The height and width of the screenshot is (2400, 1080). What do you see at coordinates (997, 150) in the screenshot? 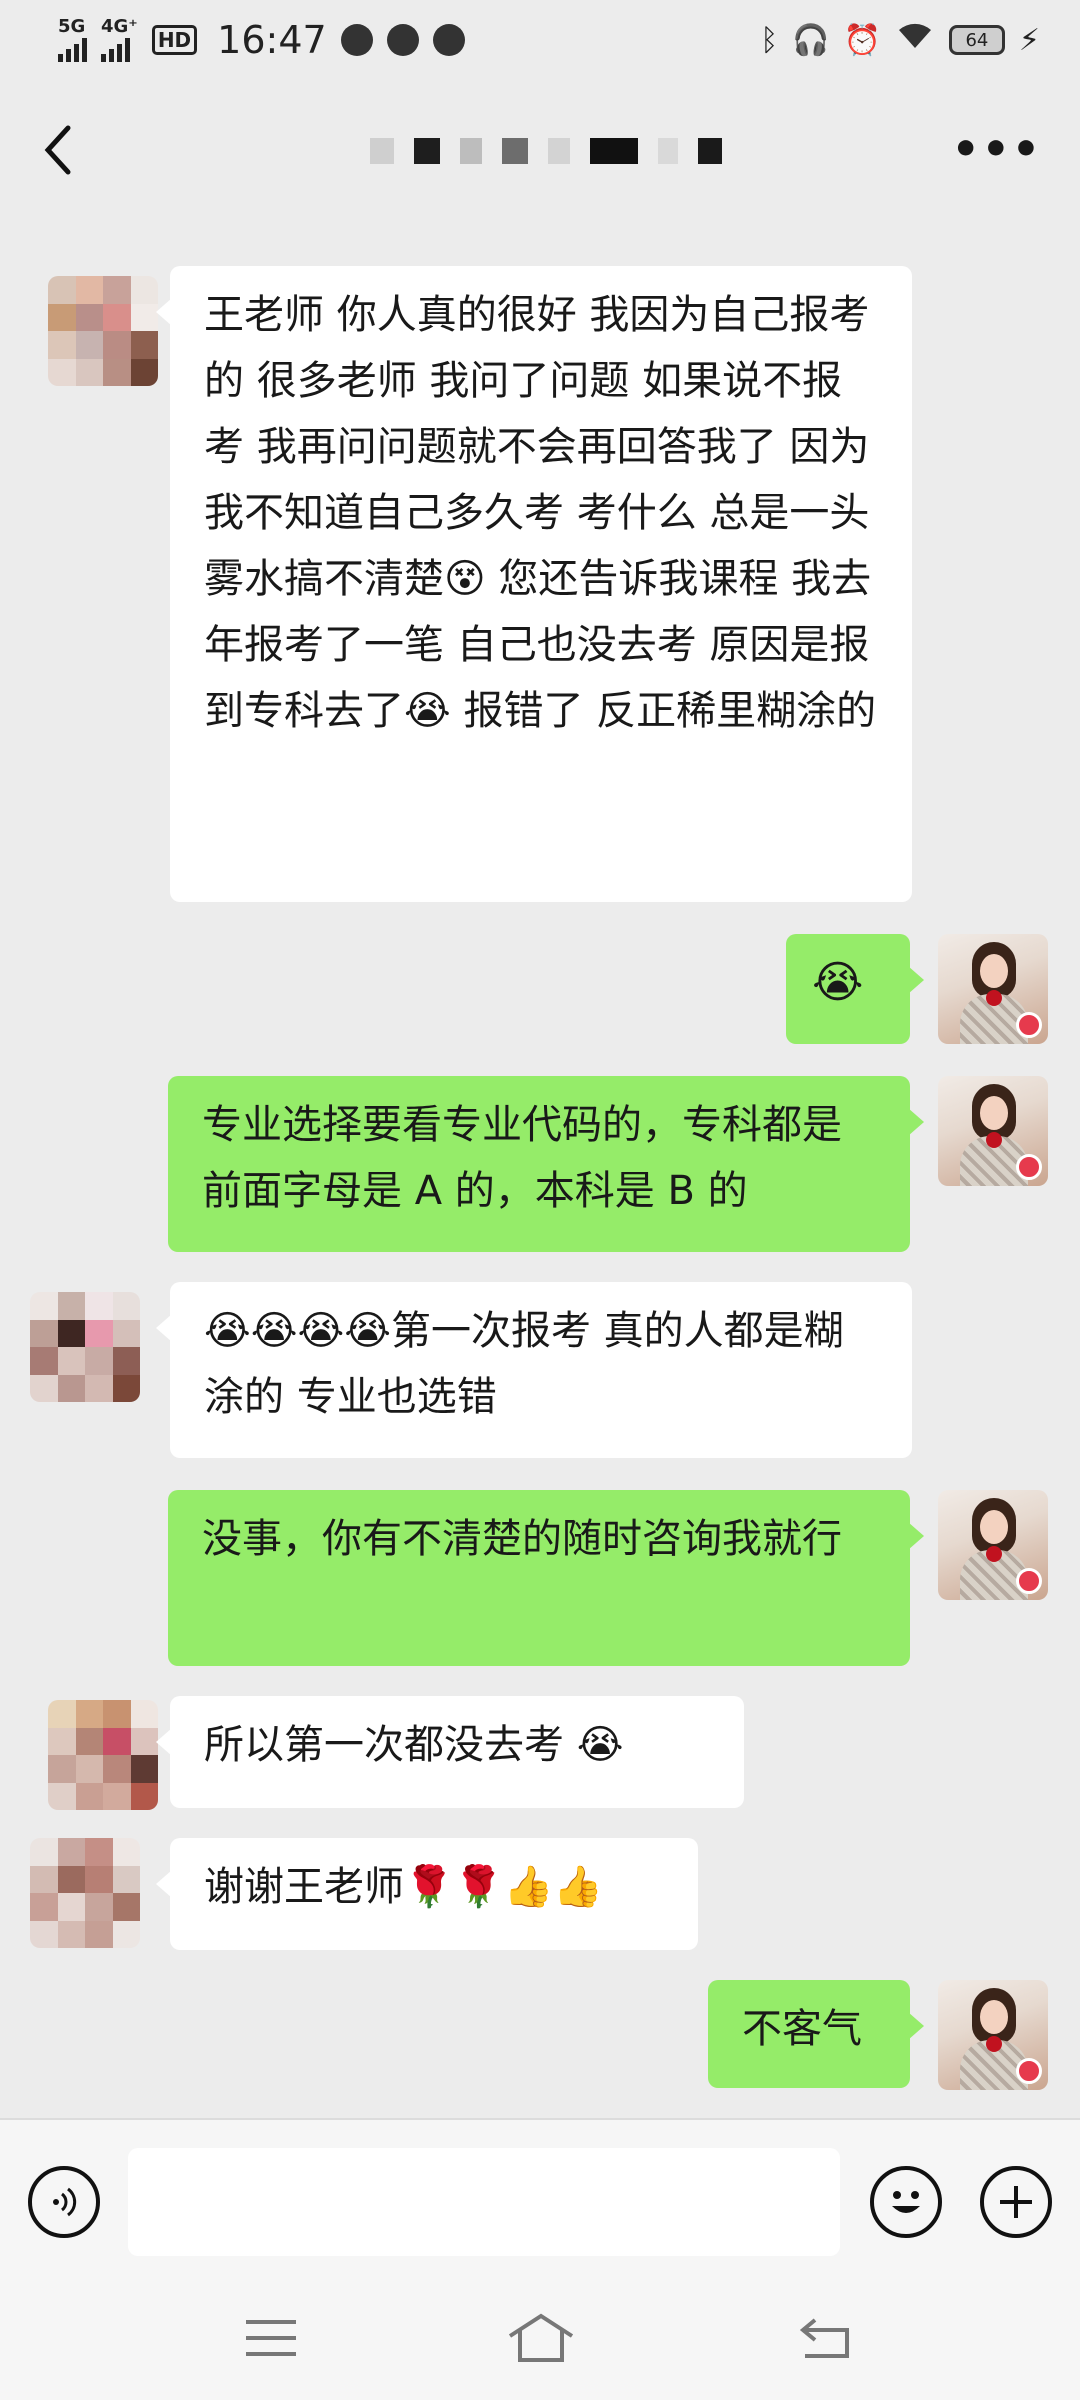
I see `more-dots-icon: •••` at bounding box center [997, 150].